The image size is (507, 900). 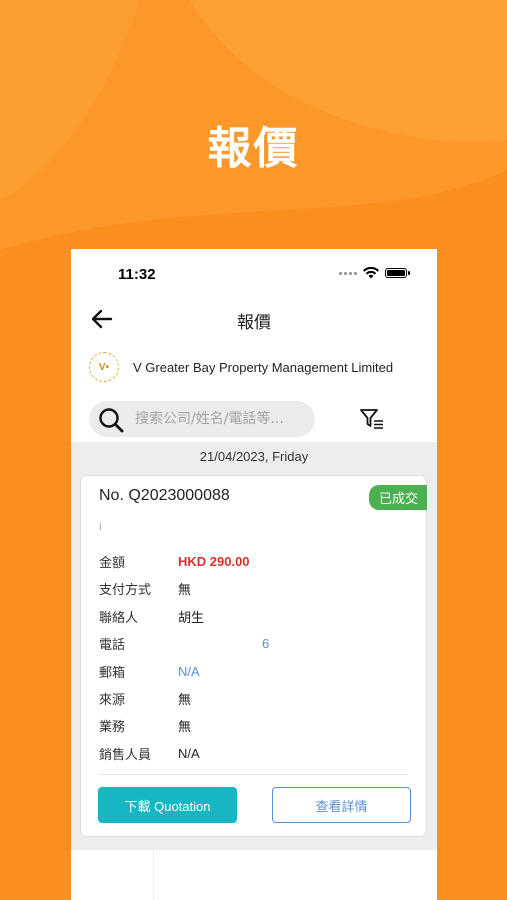 I want to click on field-value: N/A, so click(x=189, y=753).